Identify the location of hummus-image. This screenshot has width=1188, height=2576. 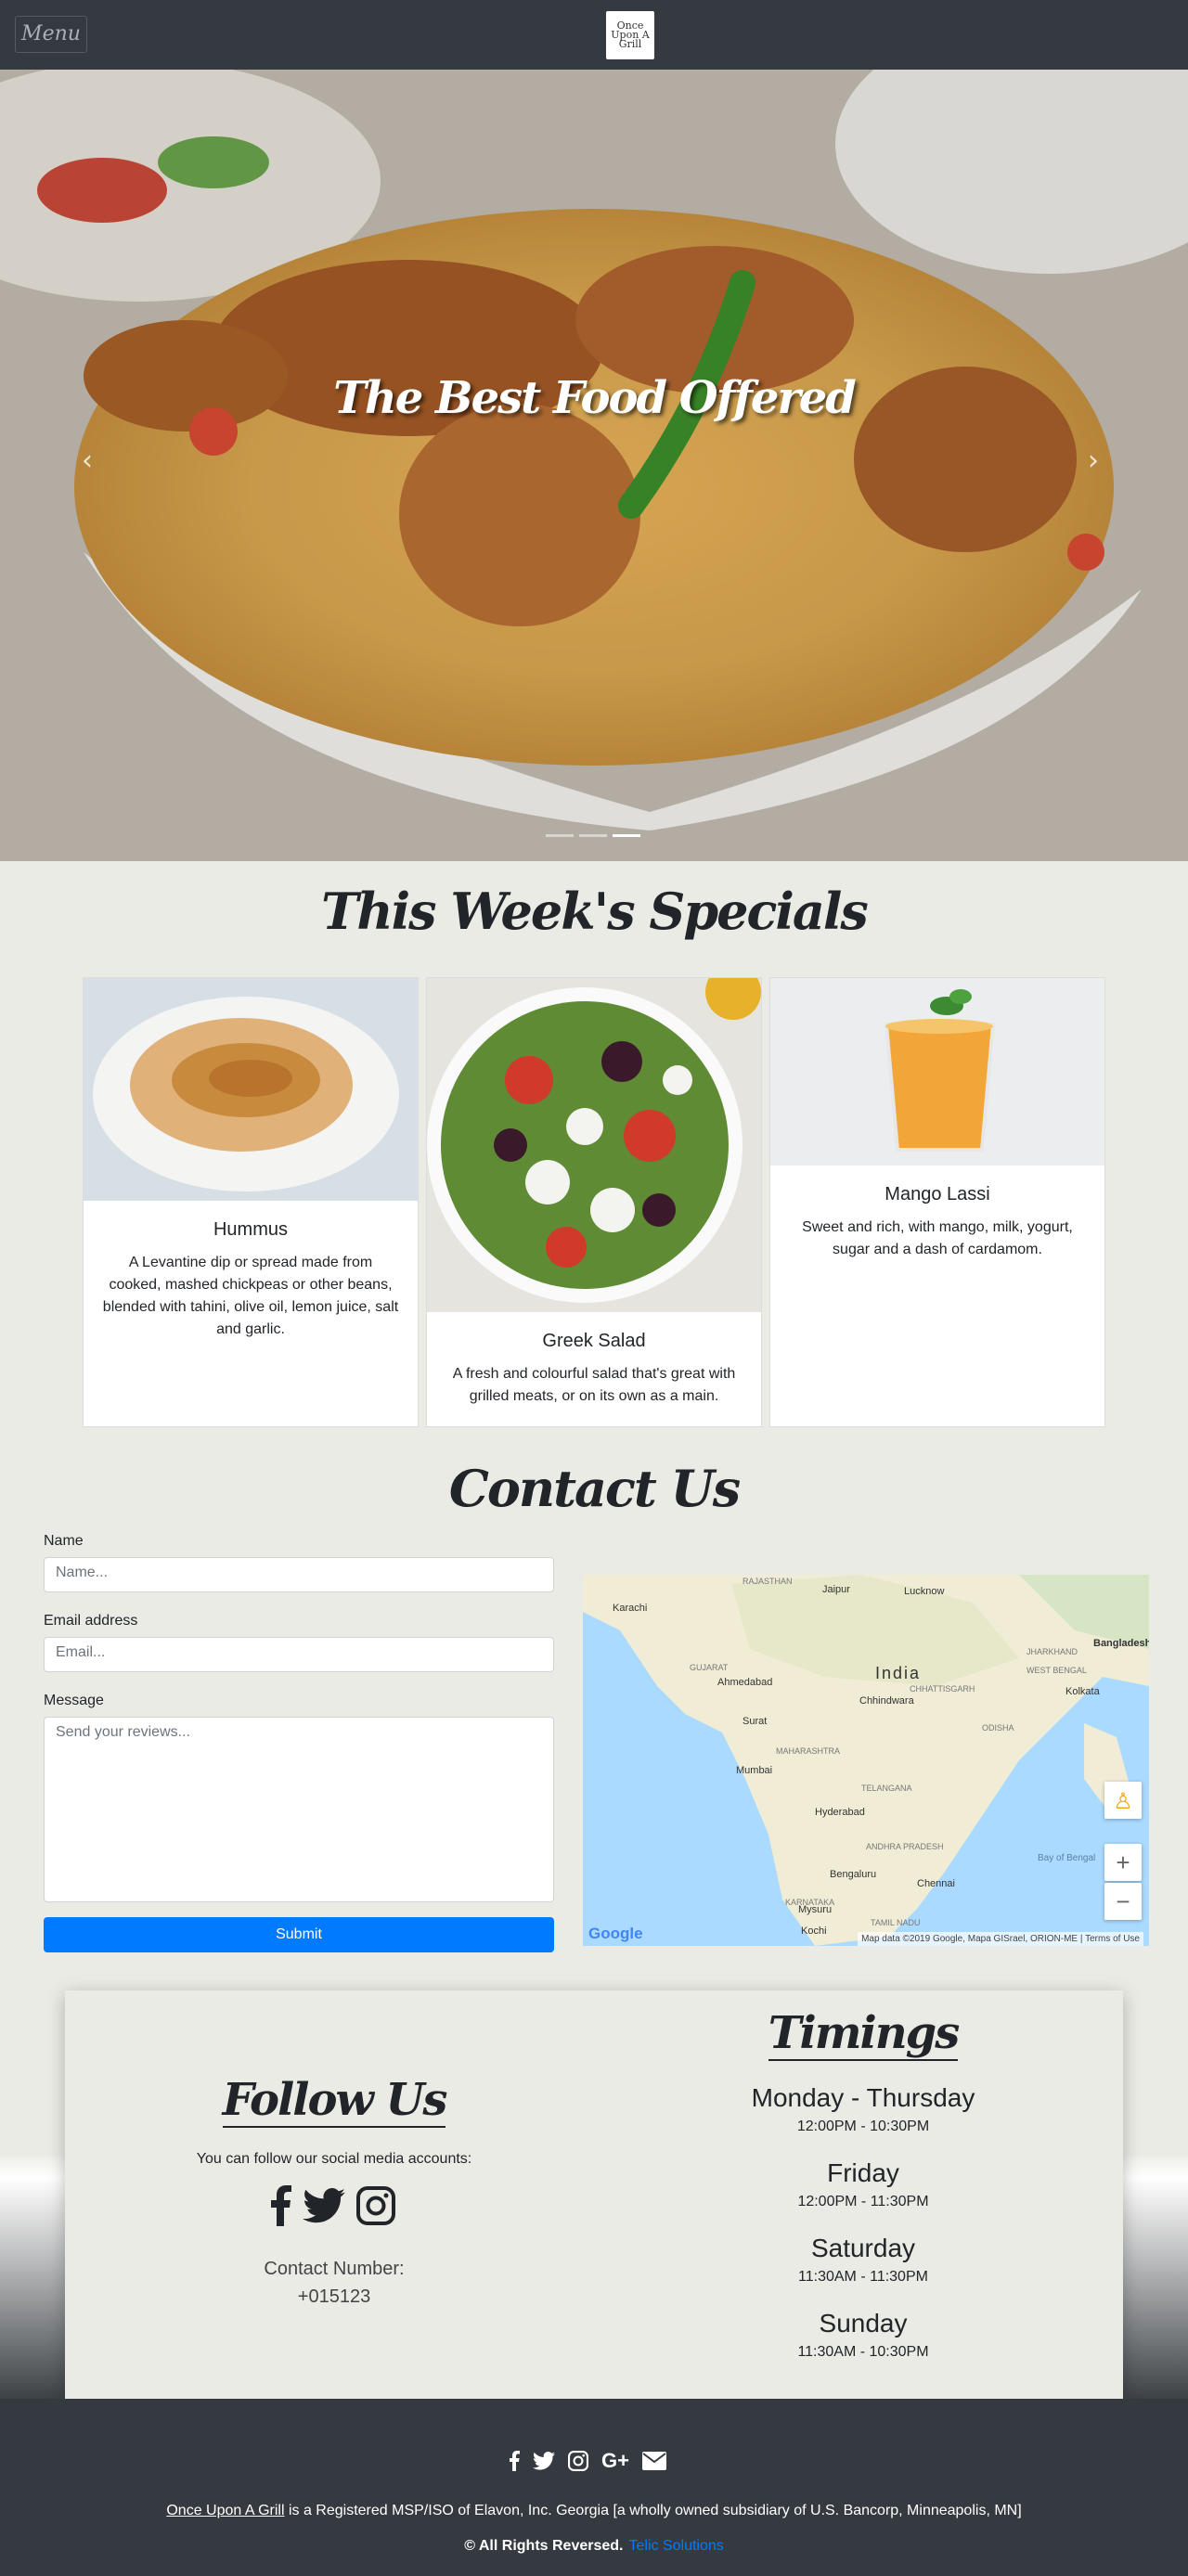
(251, 1089).